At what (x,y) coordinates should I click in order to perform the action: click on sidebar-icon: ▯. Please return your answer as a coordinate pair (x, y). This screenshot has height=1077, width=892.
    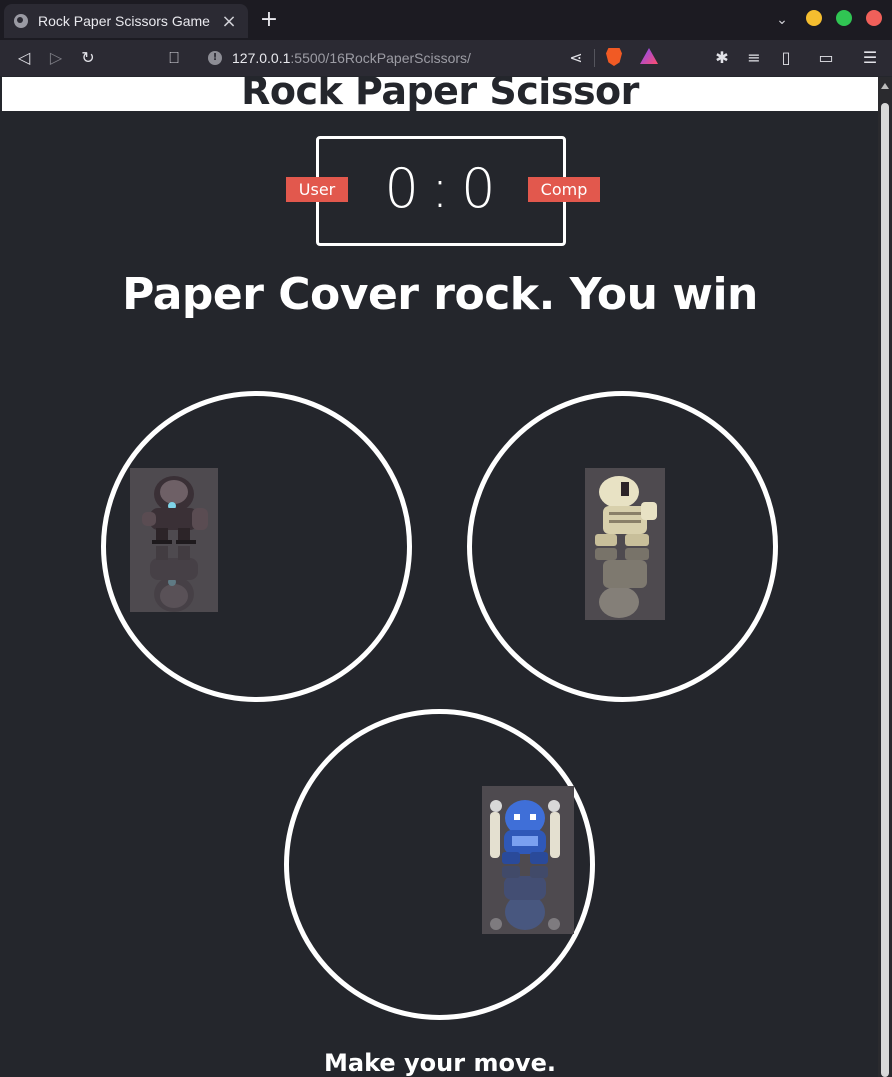
    Looking at the image, I should click on (786, 58).